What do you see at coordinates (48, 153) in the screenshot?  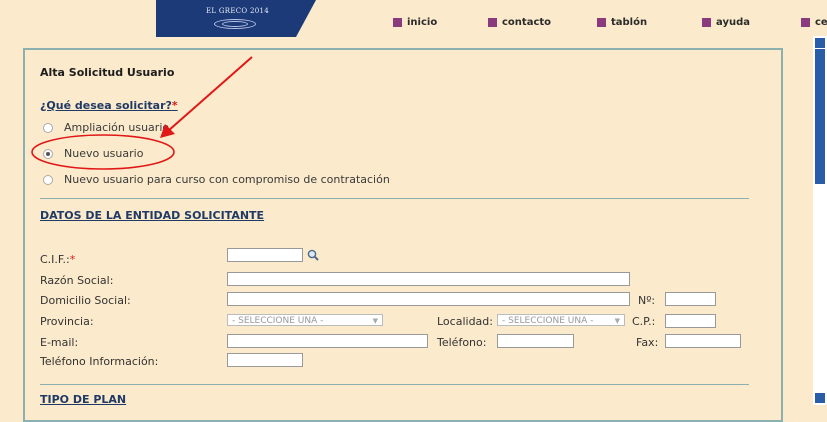 I see `radio-nuevo-usuario` at bounding box center [48, 153].